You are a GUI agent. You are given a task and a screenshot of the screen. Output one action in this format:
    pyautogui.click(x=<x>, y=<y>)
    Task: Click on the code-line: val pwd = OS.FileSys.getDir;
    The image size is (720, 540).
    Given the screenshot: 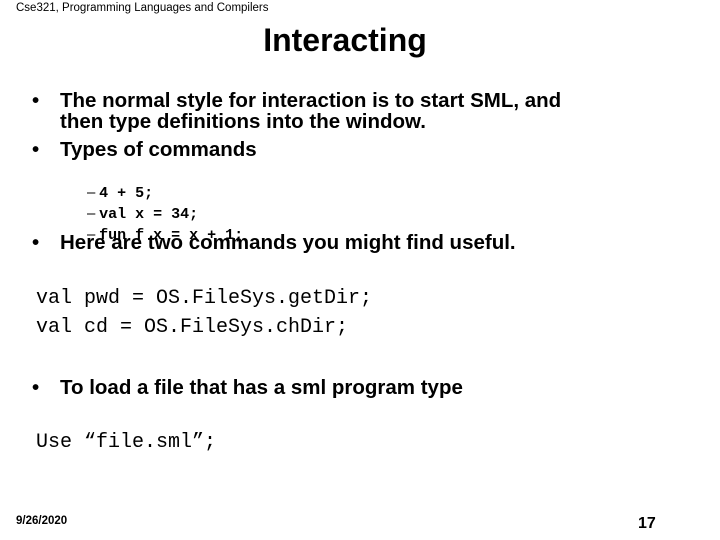 What is the action you would take?
    pyautogui.click(x=204, y=298)
    